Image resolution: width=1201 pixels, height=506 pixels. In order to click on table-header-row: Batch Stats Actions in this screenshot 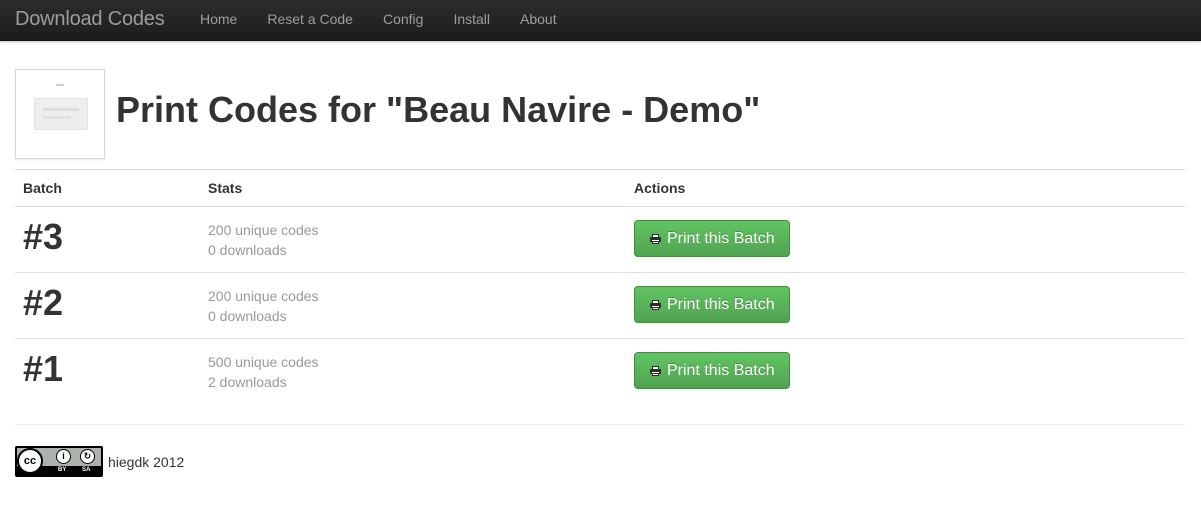, I will do `click(600, 188)`.